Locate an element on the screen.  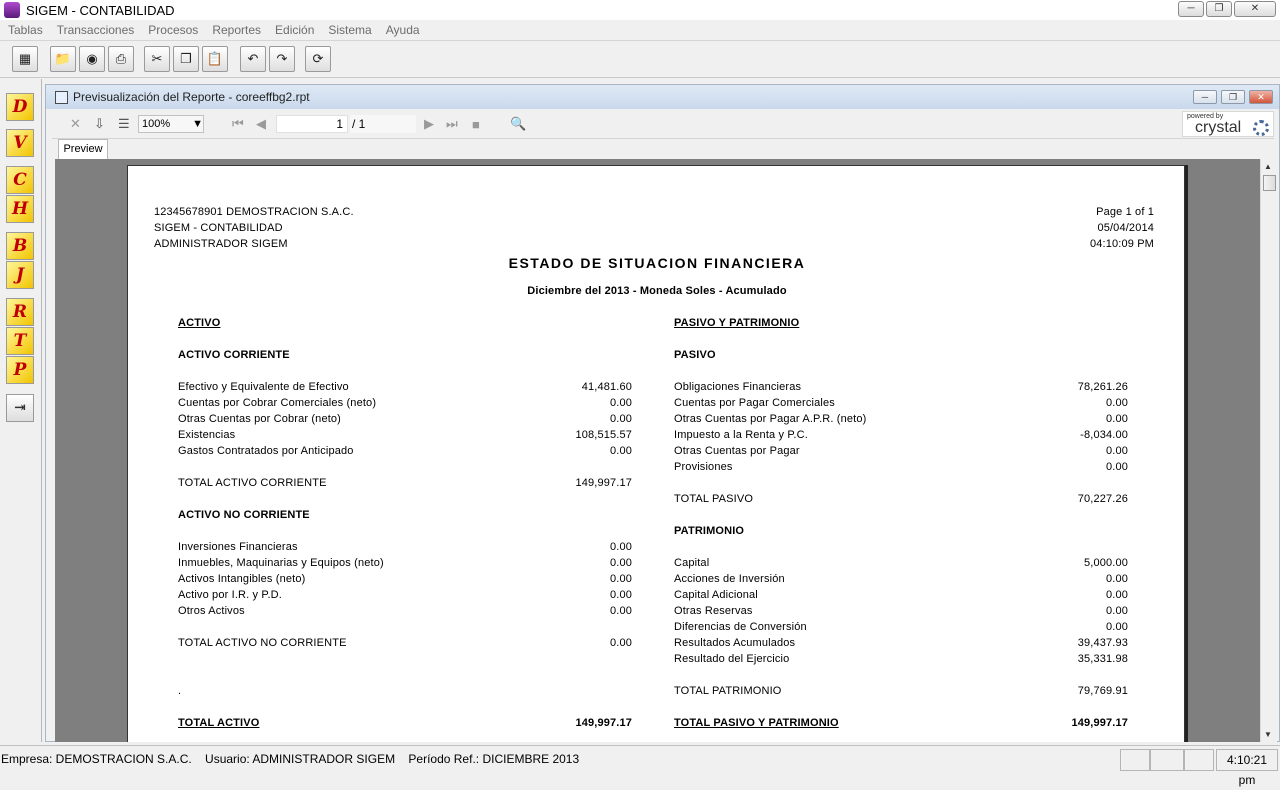
report-minimize-button: ─ is located at coordinates (1205, 97).